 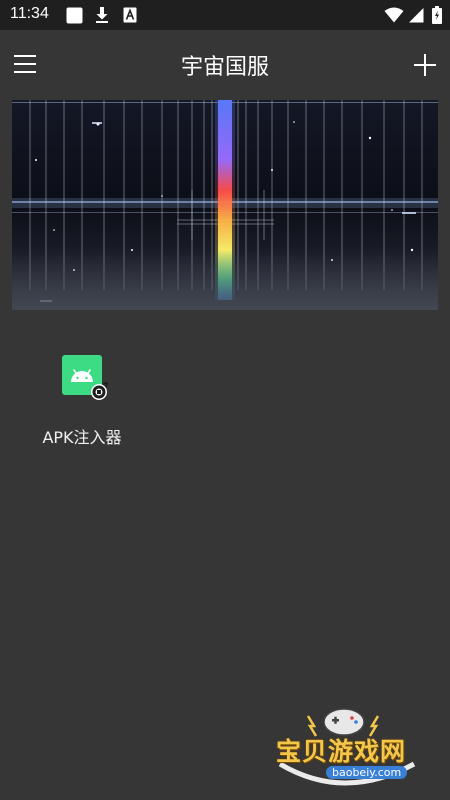 What do you see at coordinates (130, 17) in the screenshot?
I see `font-a-icon` at bounding box center [130, 17].